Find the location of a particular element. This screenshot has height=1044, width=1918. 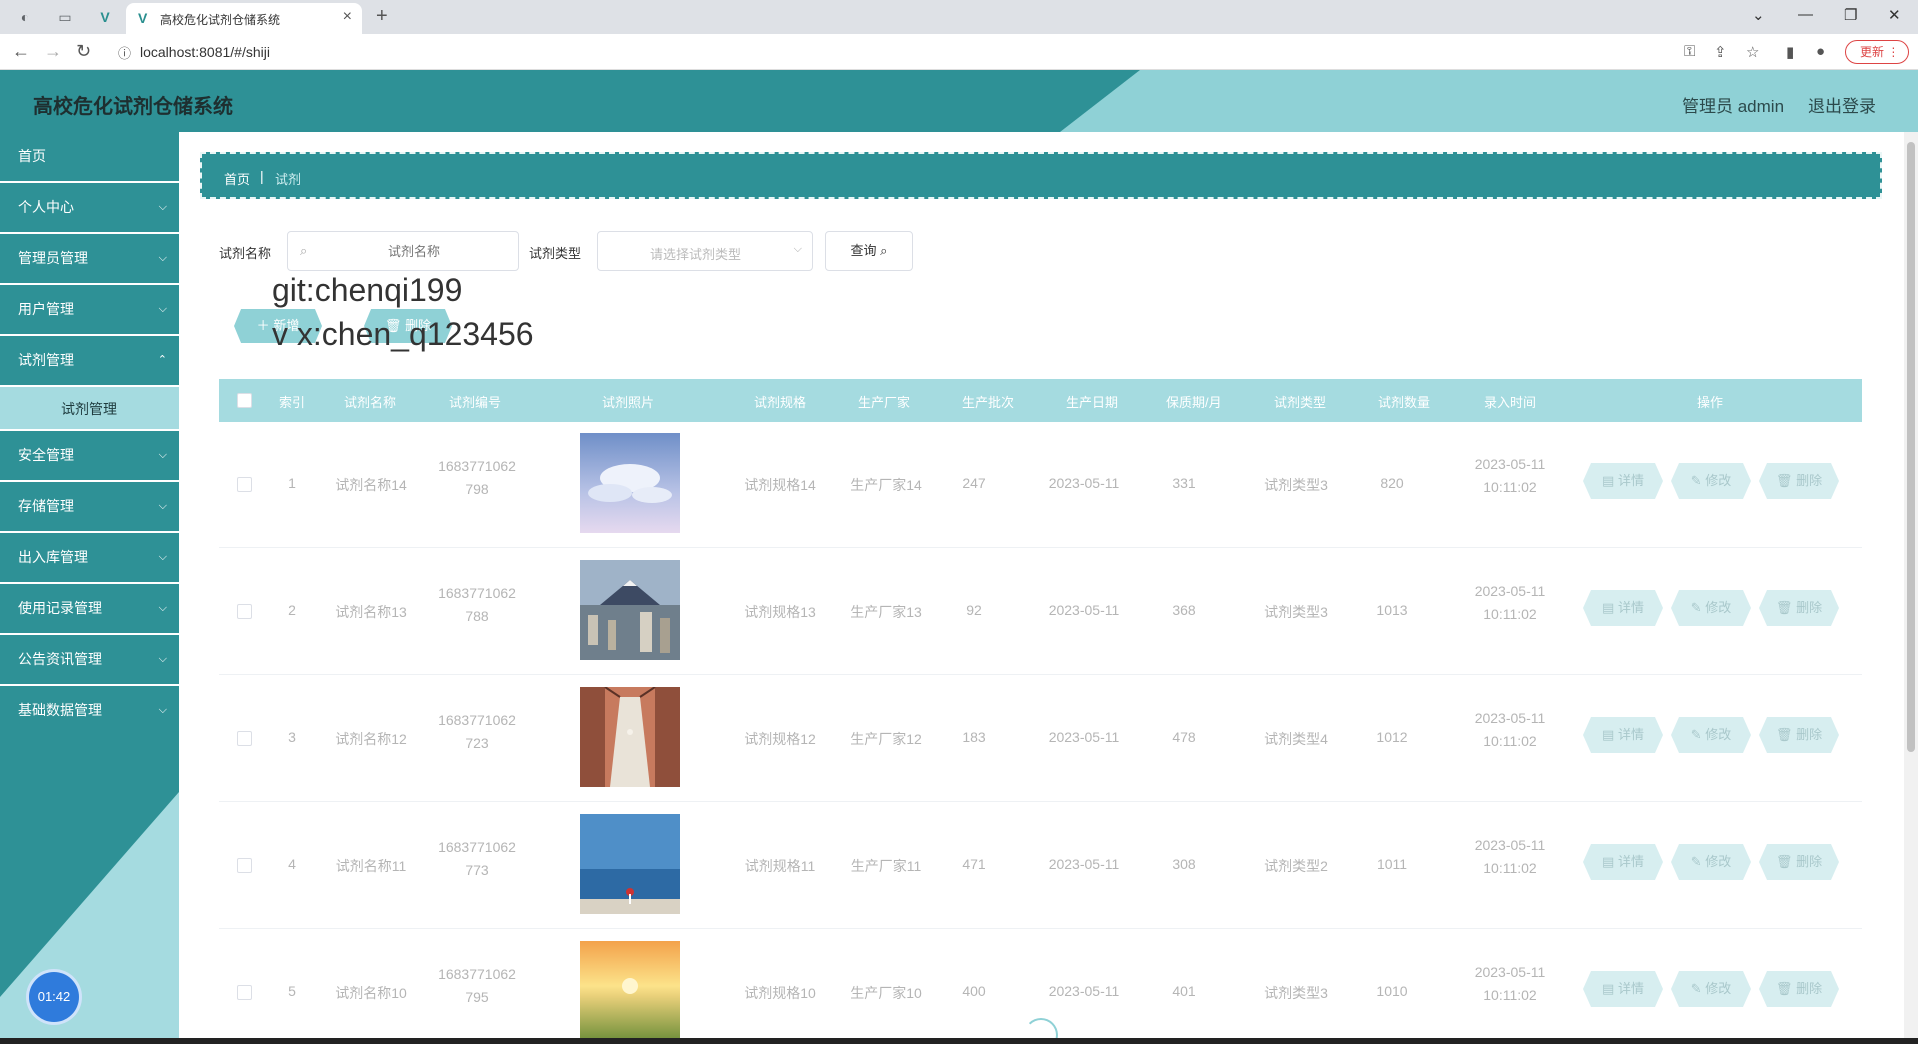

scrollbar-thumb is located at coordinates (1911, 447).